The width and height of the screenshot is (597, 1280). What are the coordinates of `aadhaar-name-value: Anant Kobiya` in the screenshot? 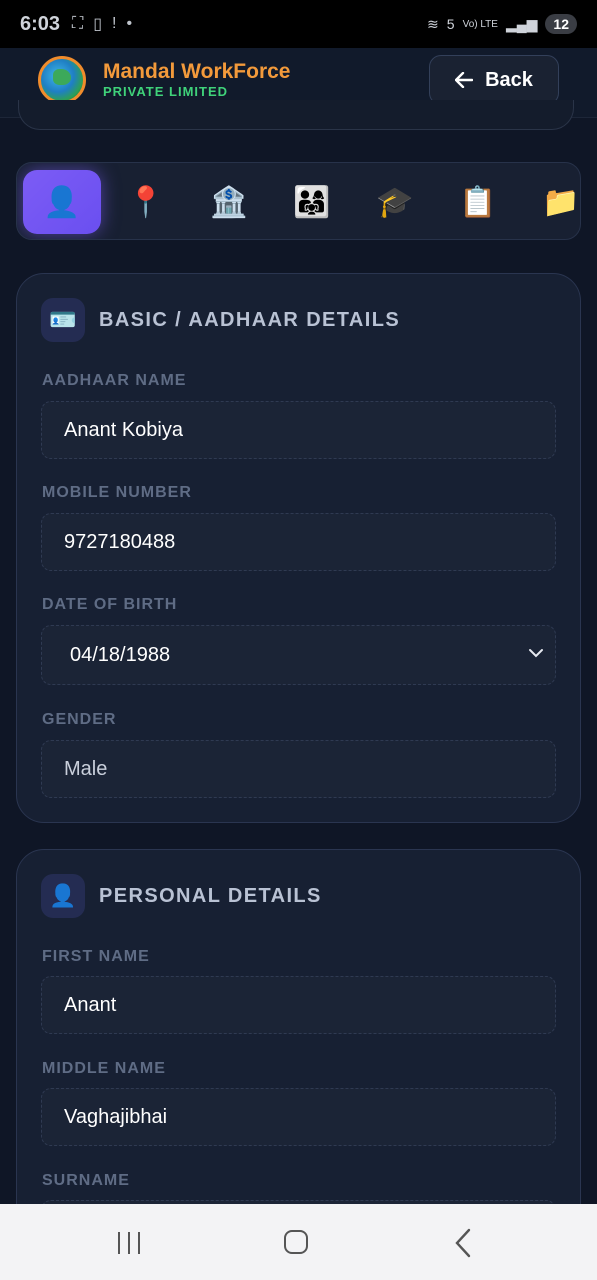 It's located at (123, 429).